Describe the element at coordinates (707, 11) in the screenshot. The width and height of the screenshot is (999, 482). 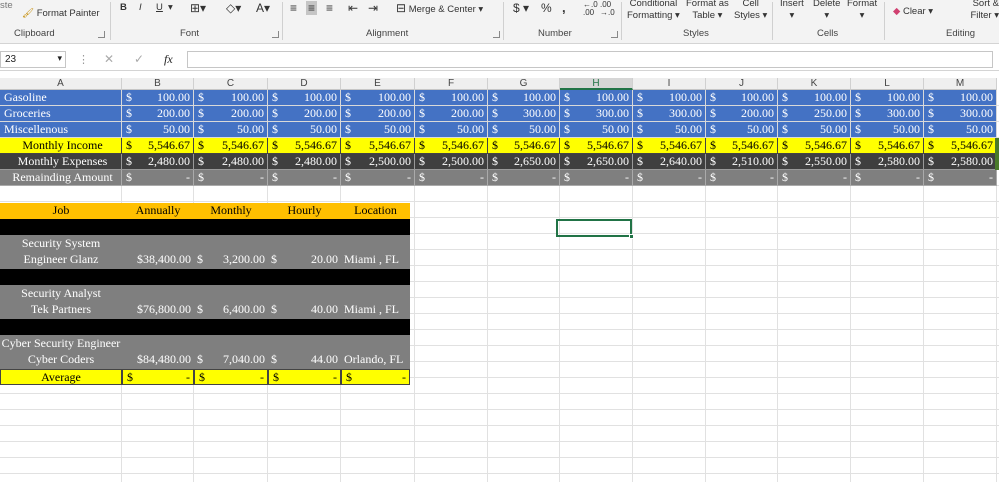
I see `format-as-table-button: Format as Table ▾` at that location.